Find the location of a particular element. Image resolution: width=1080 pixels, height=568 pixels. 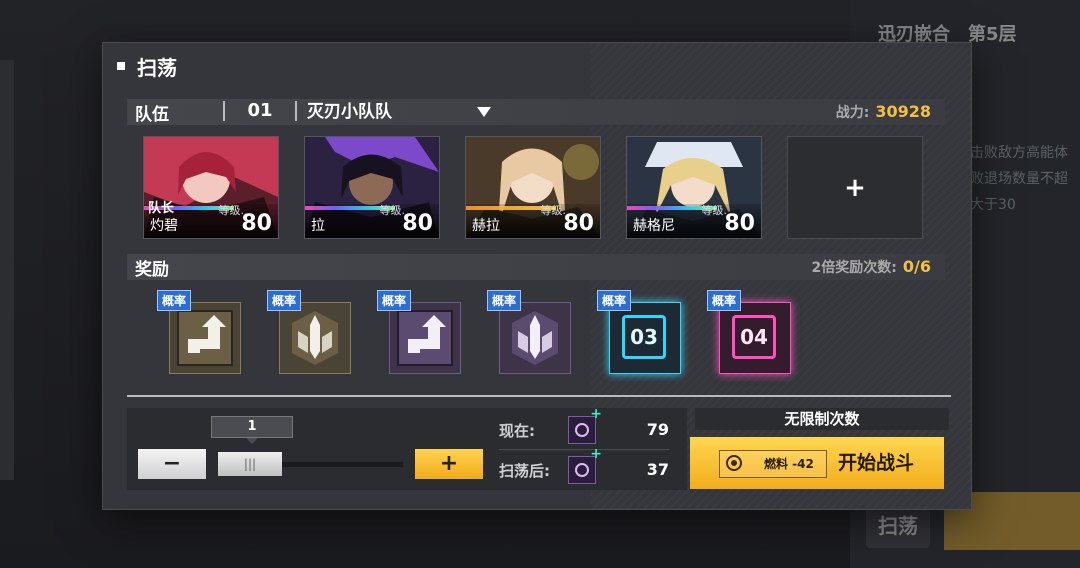

title-square-icon is located at coordinates (121, 66).